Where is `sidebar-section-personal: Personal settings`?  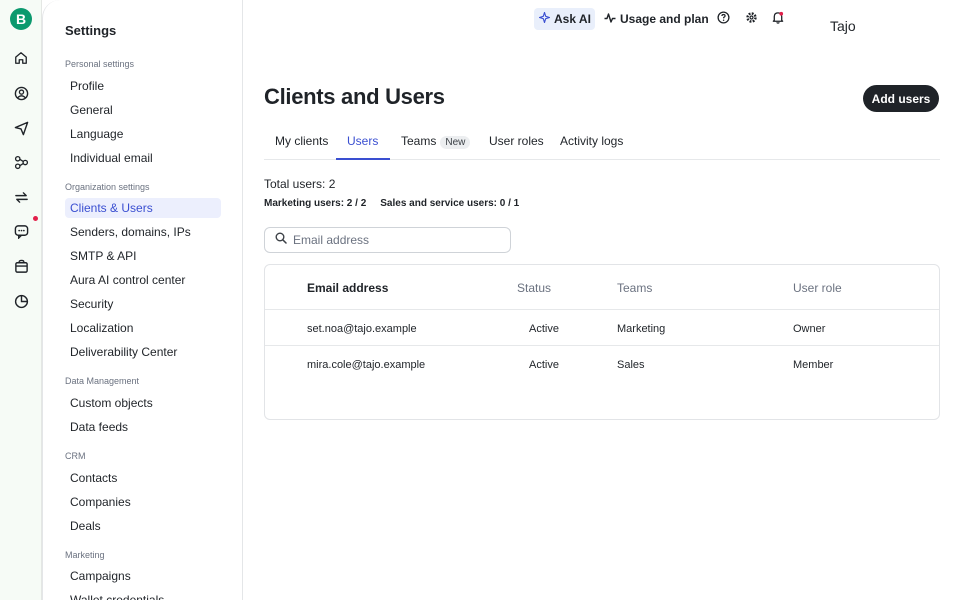 sidebar-section-personal: Personal settings is located at coordinates (100, 64).